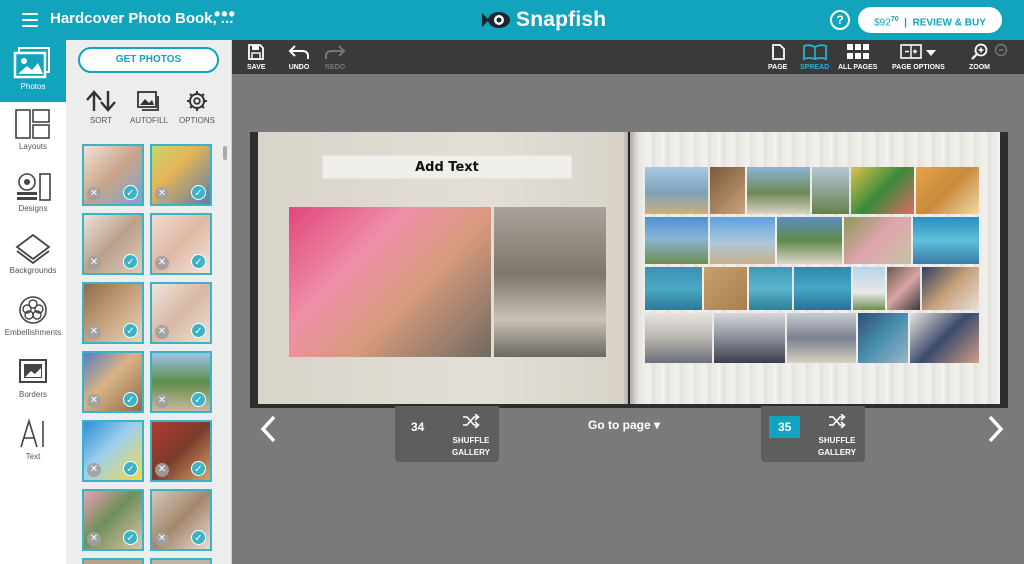  I want to click on rail-item-label: Layouts, so click(33, 146).